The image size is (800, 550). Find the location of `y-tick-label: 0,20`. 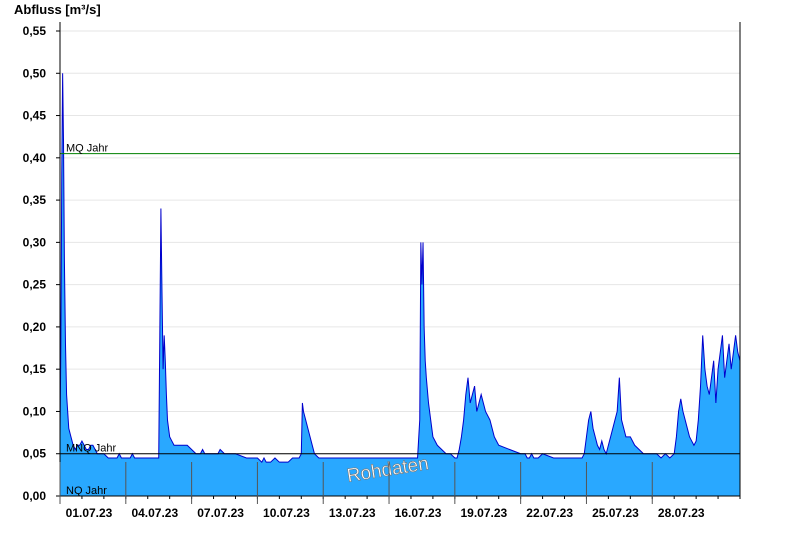

y-tick-label: 0,20 is located at coordinates (35, 327).